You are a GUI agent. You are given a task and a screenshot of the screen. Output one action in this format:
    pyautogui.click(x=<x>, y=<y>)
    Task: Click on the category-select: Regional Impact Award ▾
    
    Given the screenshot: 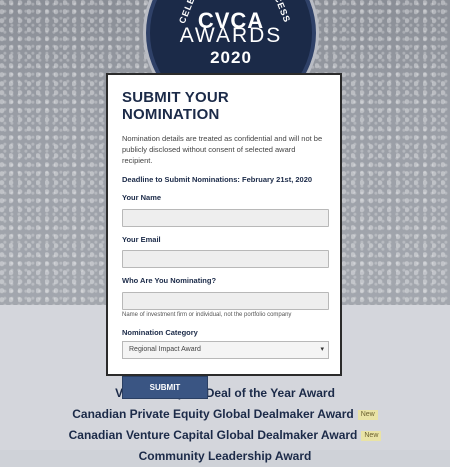 What is the action you would take?
    pyautogui.click(x=225, y=349)
    